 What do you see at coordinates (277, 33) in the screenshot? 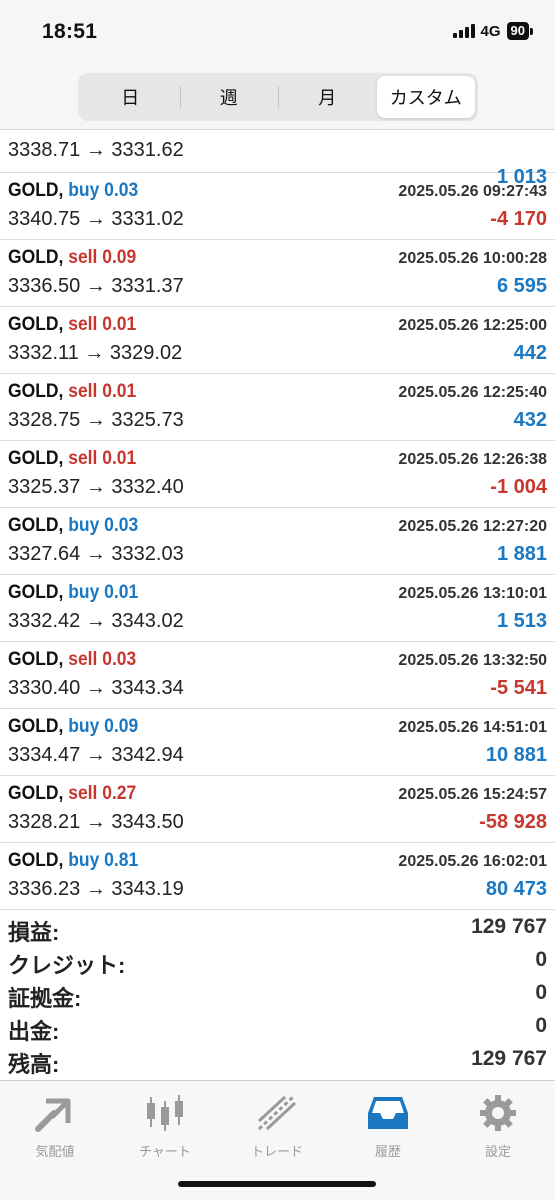
I see `status-bar: 18:51 4G 90` at bounding box center [277, 33].